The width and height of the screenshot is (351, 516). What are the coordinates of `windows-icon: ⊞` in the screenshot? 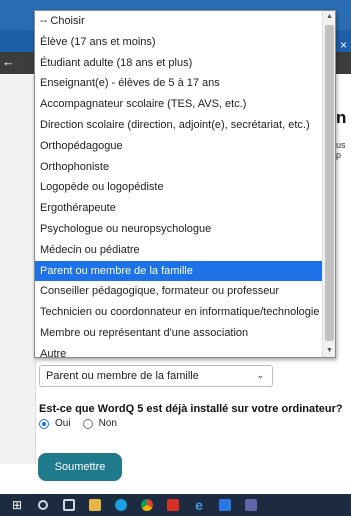 It's located at (17, 505).